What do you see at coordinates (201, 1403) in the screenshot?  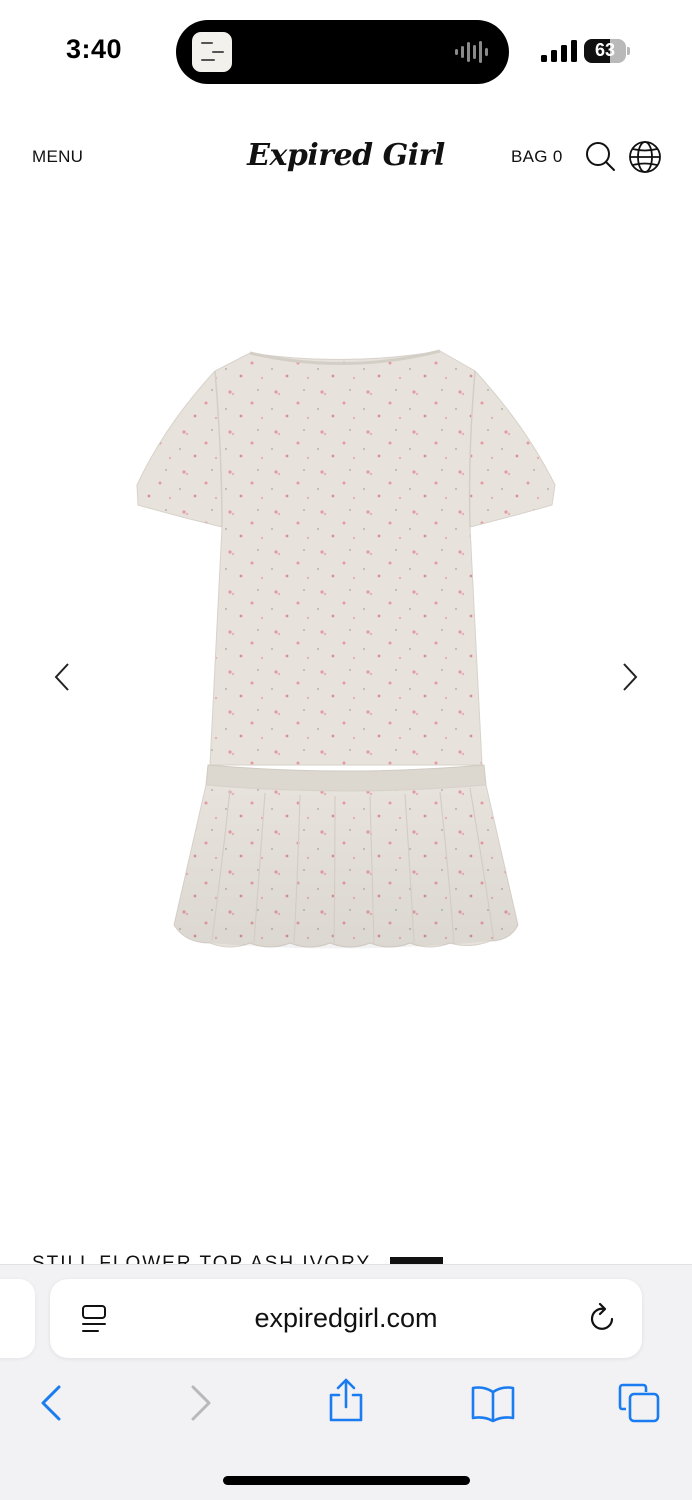 I see `forward-icon` at bounding box center [201, 1403].